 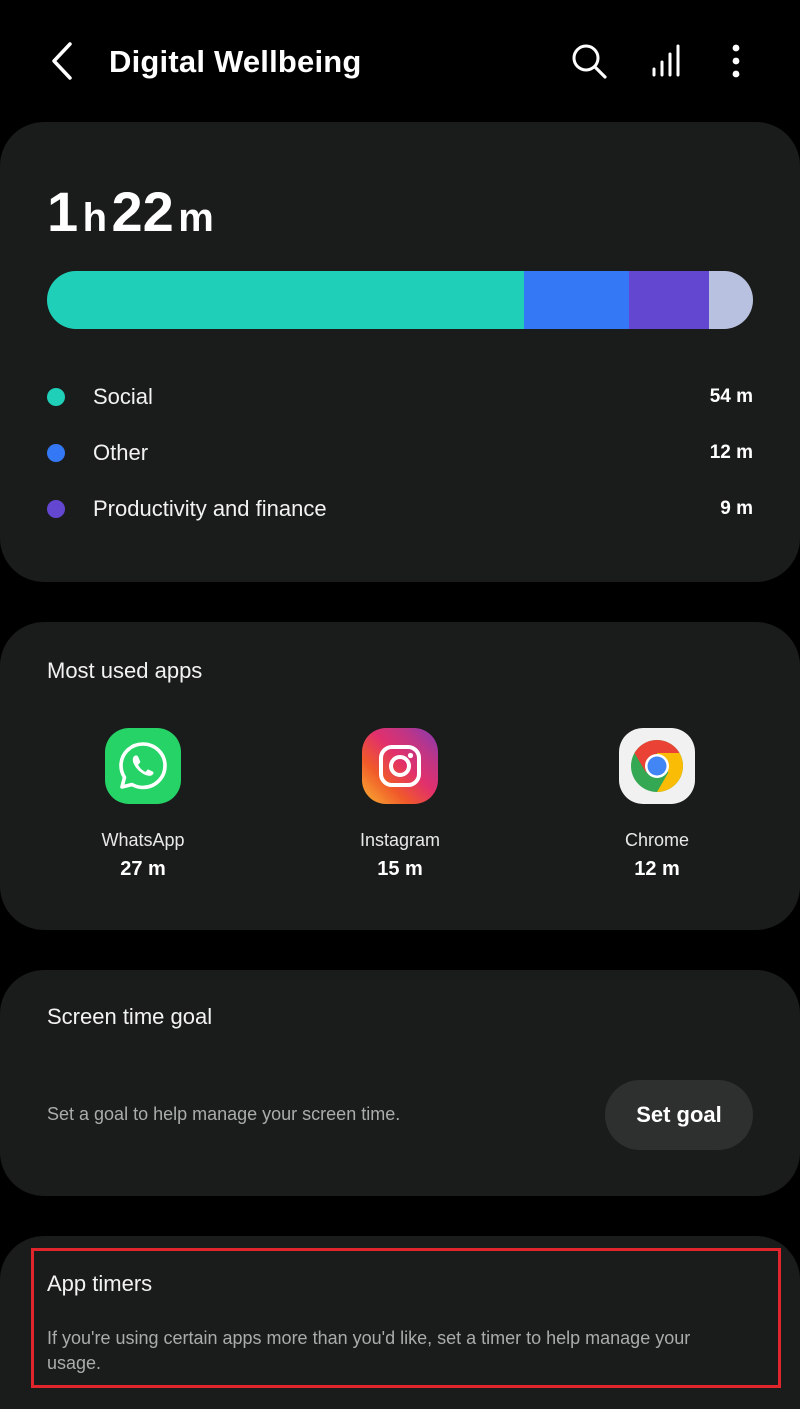 What do you see at coordinates (657, 766) in the screenshot?
I see `chrome-icon` at bounding box center [657, 766].